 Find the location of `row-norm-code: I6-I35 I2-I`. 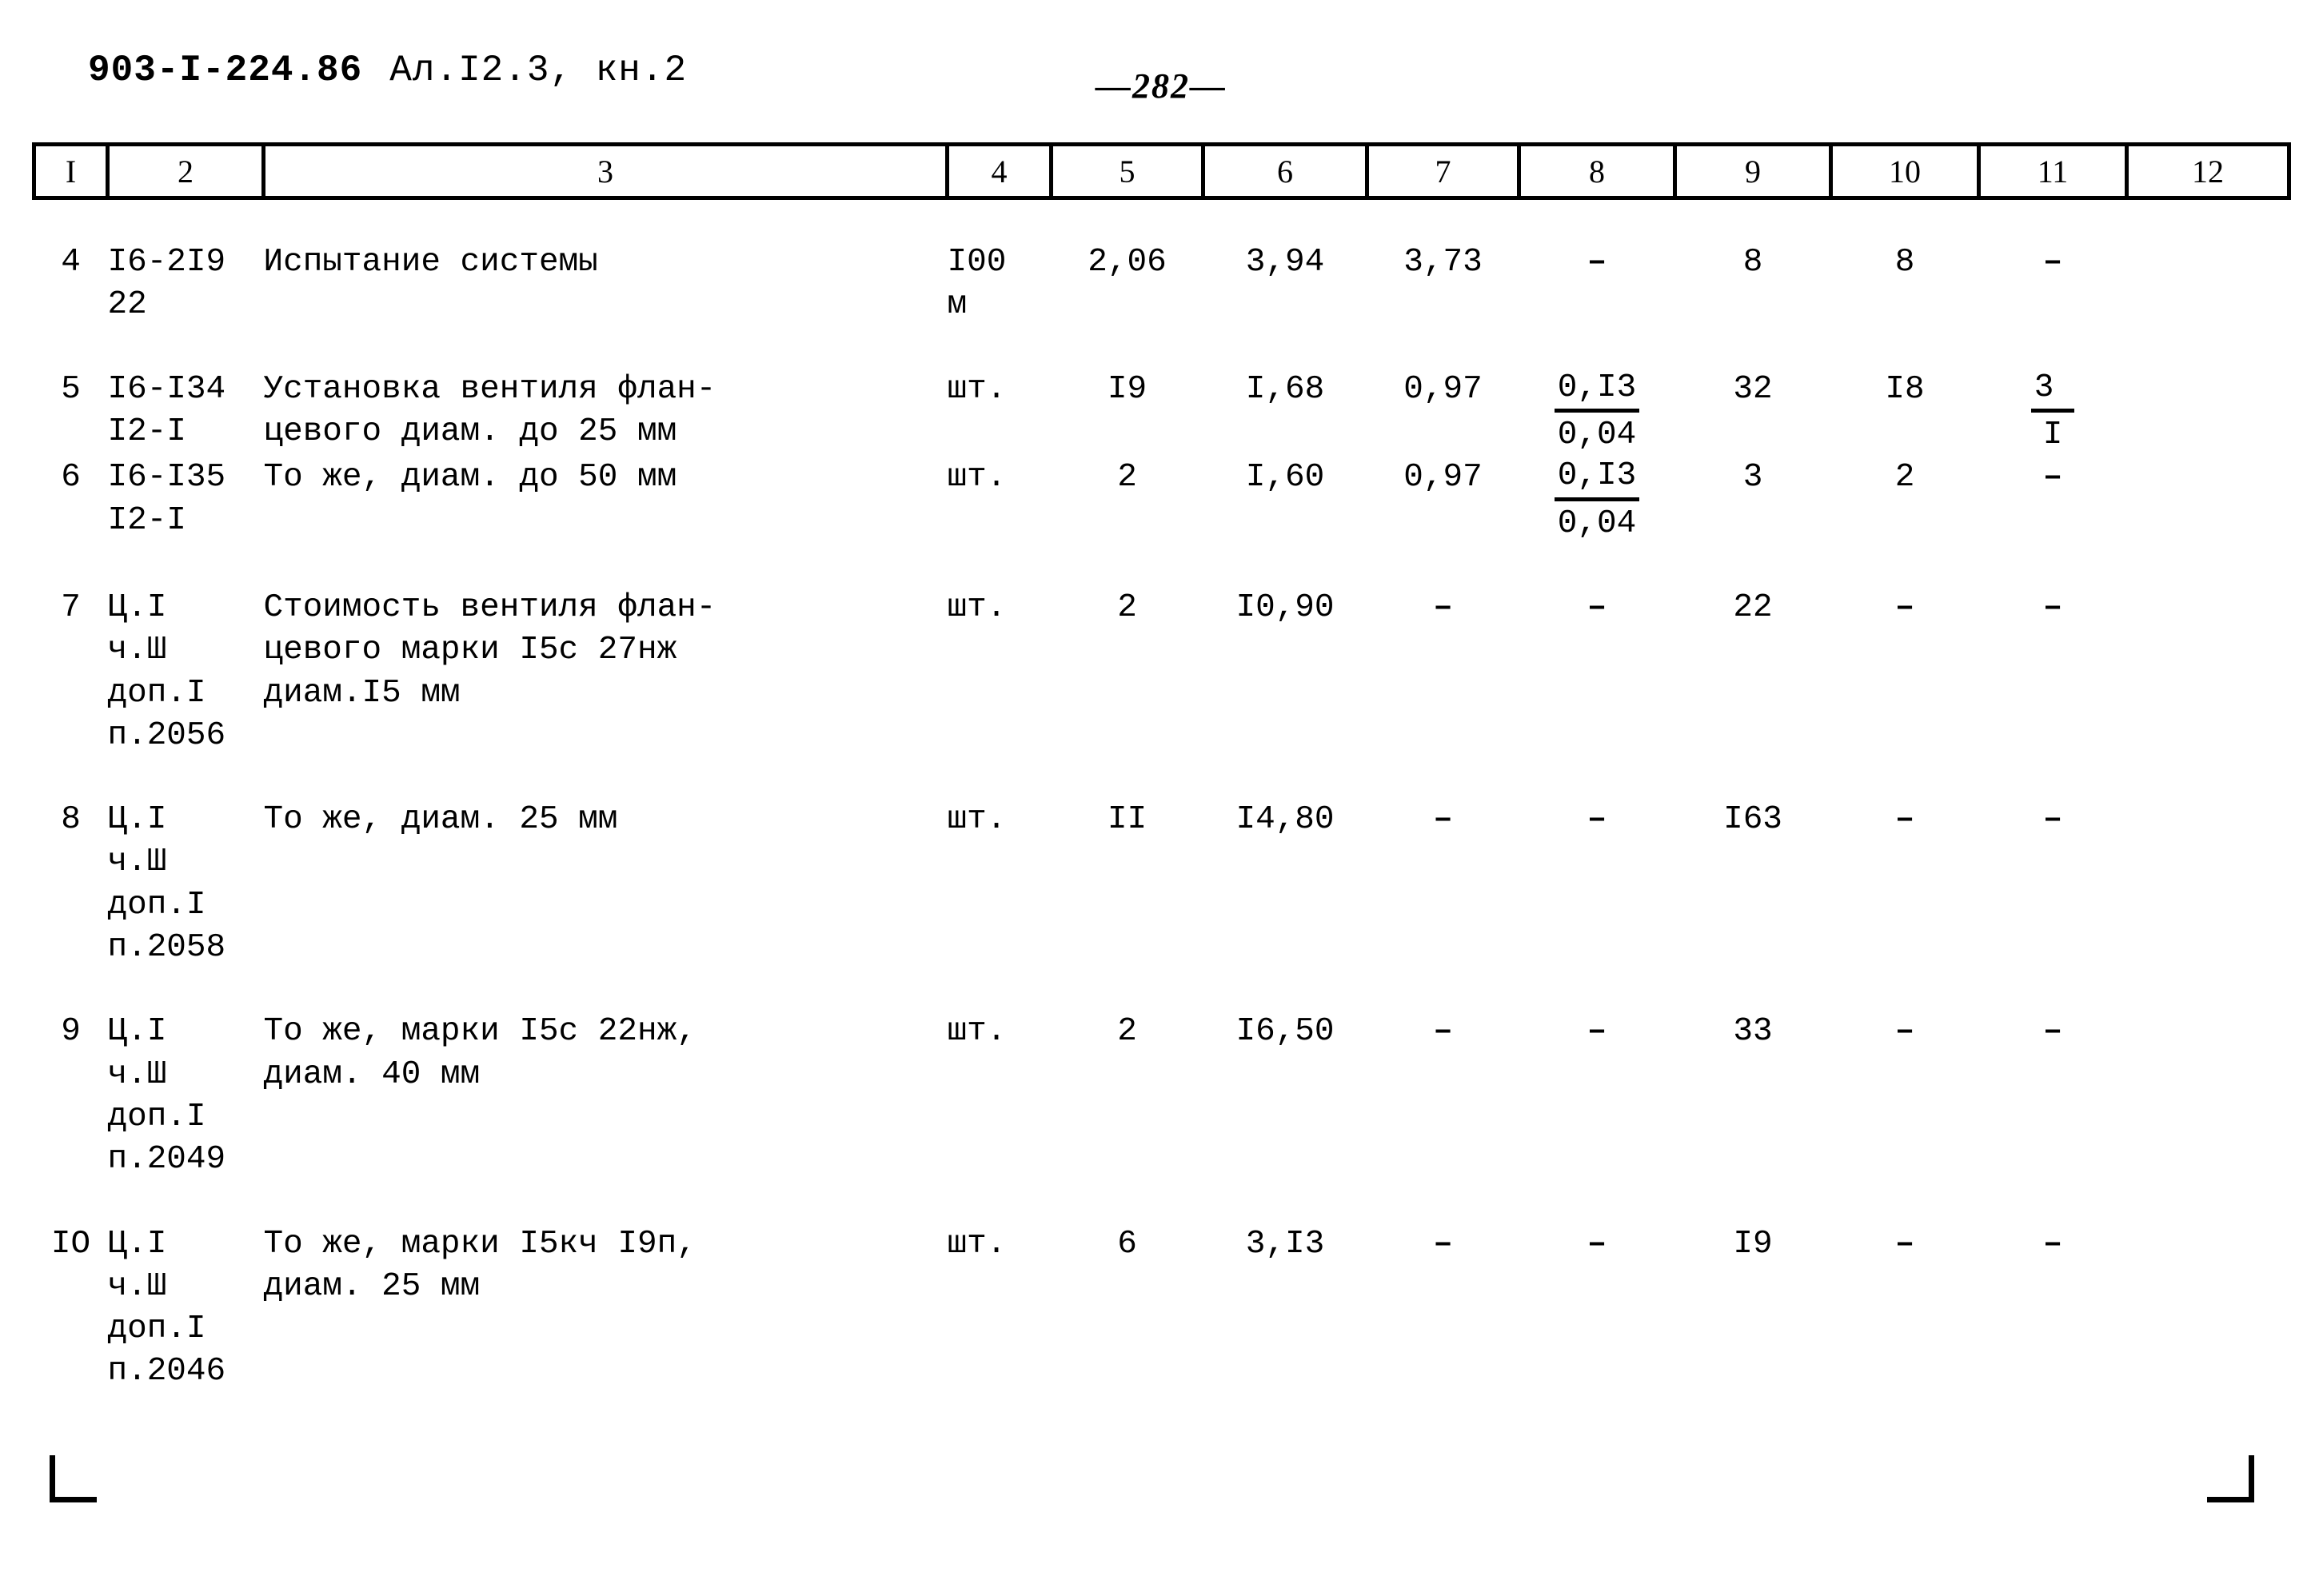

row-norm-code: I6-I35 I2-I is located at coordinates (166, 499).